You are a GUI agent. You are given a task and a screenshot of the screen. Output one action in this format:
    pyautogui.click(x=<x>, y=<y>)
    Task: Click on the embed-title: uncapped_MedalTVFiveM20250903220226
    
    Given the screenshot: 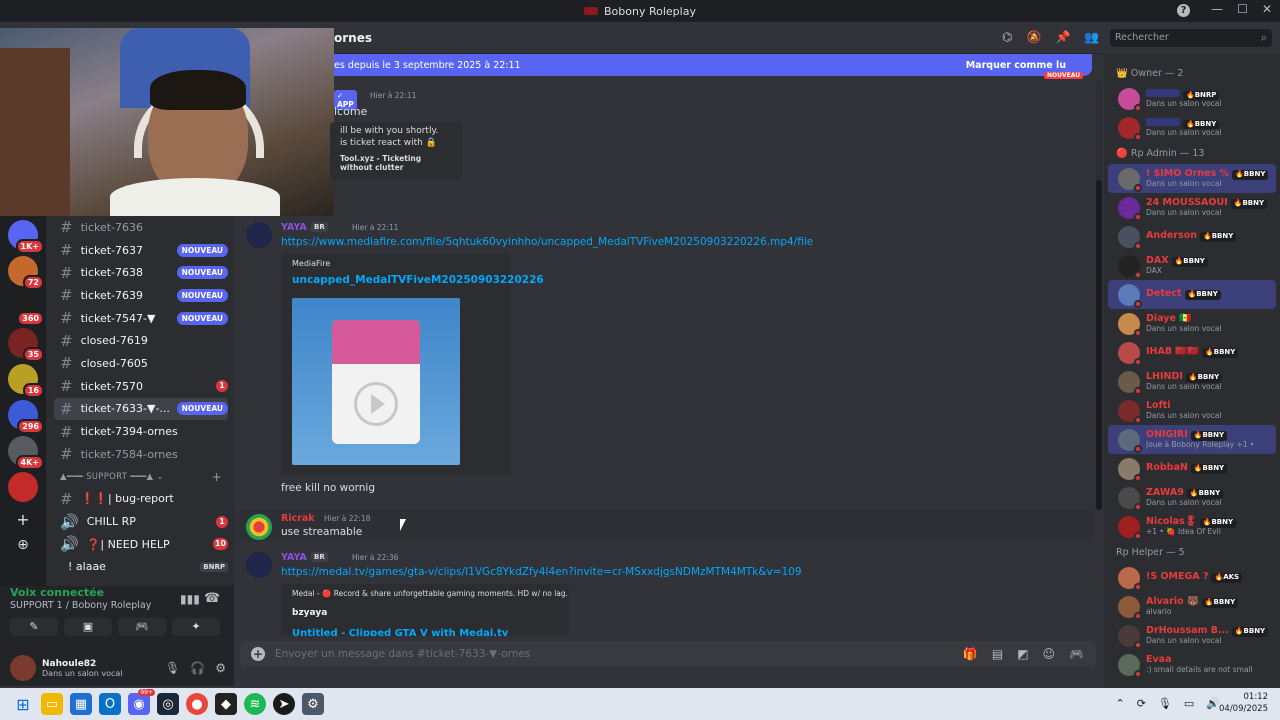 What is the action you would take?
    pyautogui.click(x=418, y=280)
    